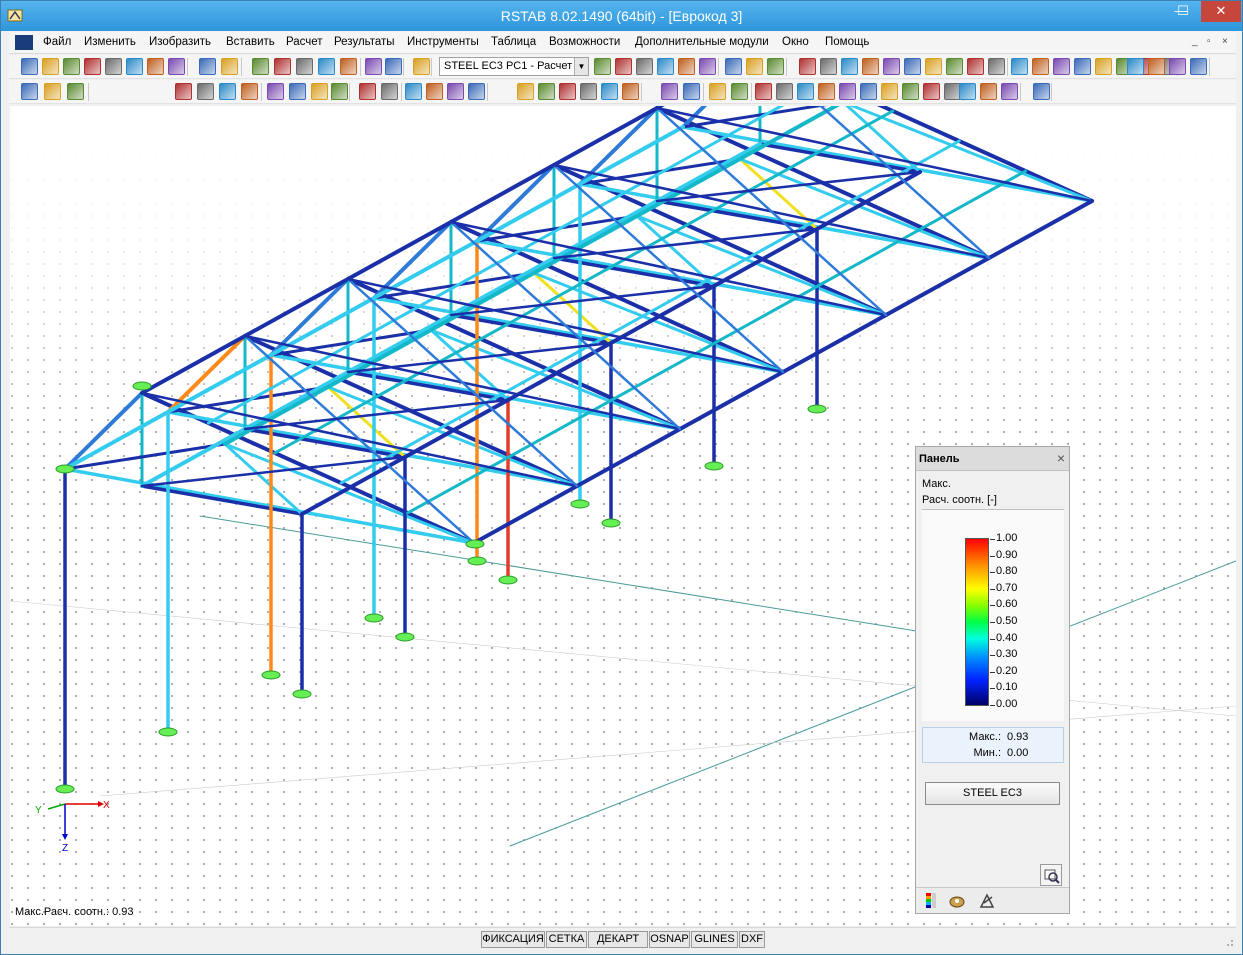 The width and height of the screenshot is (1243, 955). What do you see at coordinates (752, 939) in the screenshot?
I see `dxf-toggle: DXF` at bounding box center [752, 939].